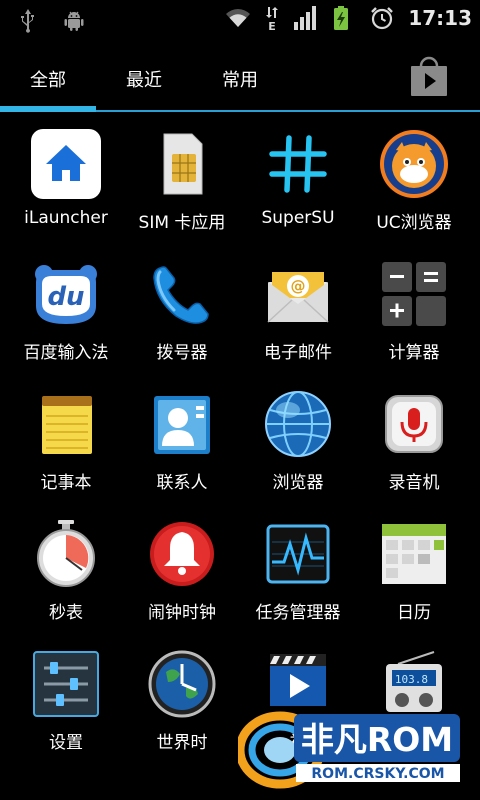  I want to click on app-label: 拨号器, so click(182, 353).